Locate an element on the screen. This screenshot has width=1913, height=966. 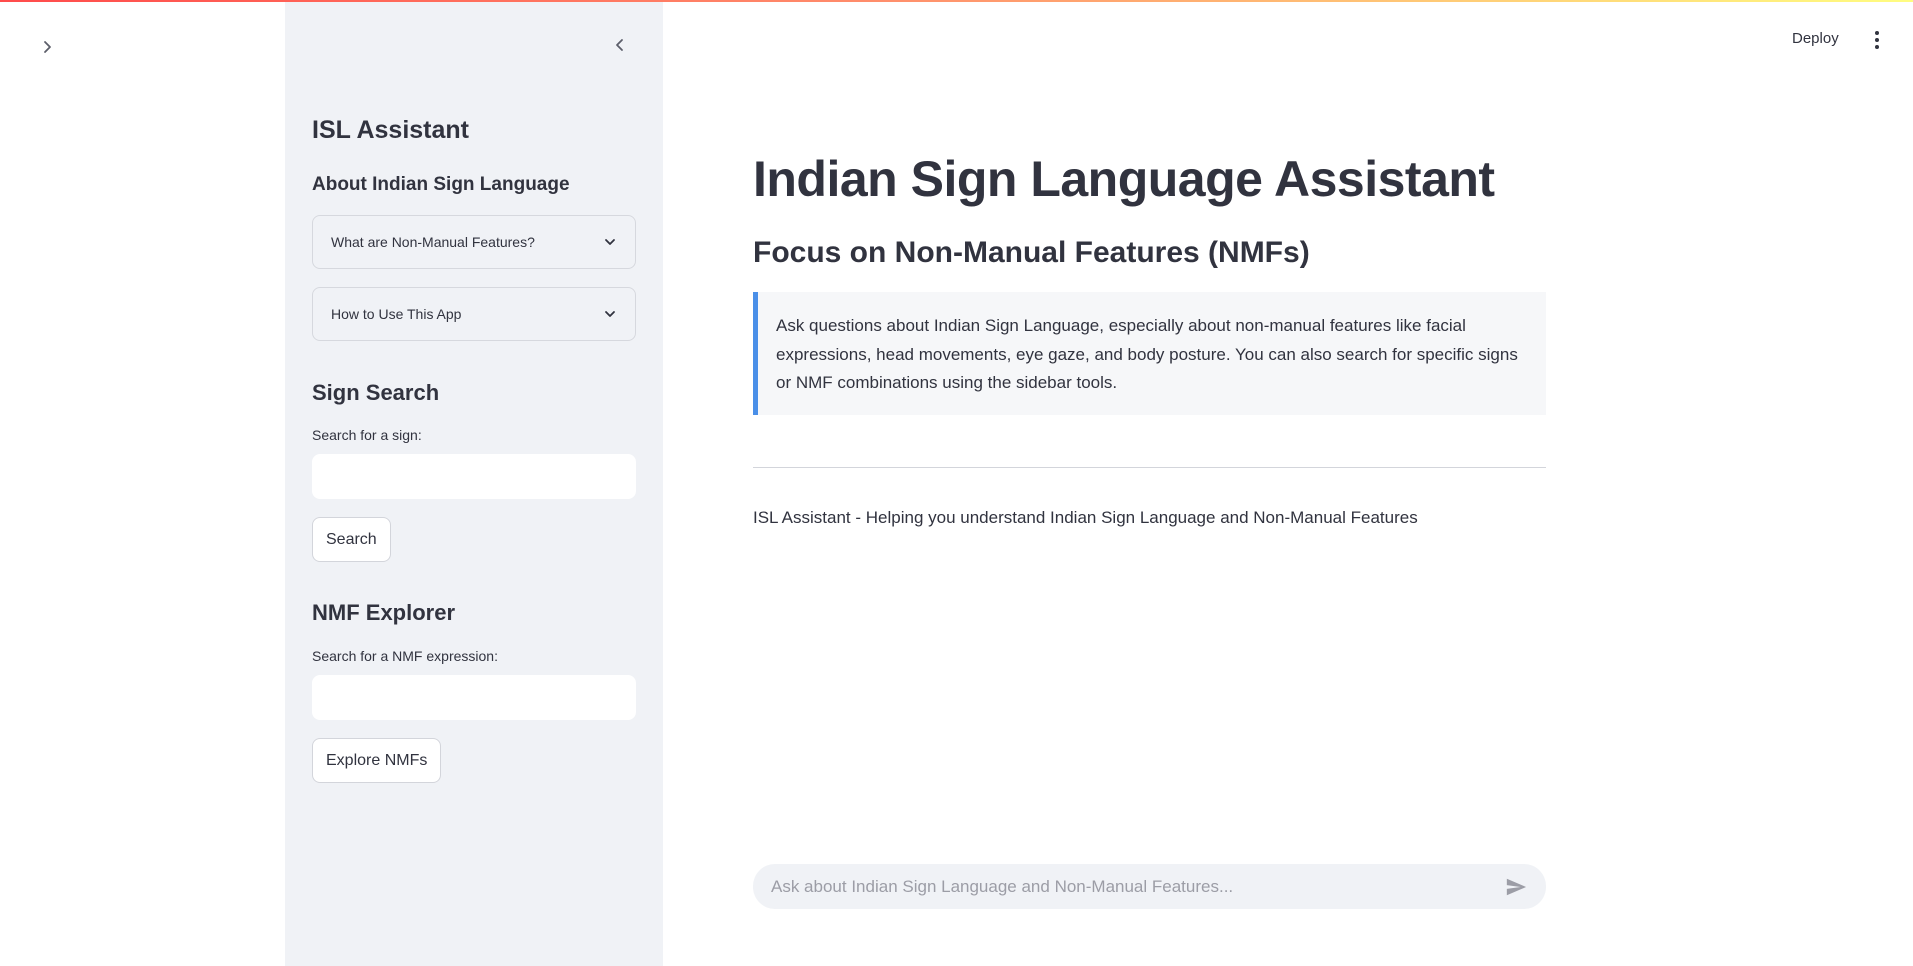
expander-how-to-use: How to Use This App is located at coordinates (474, 314).